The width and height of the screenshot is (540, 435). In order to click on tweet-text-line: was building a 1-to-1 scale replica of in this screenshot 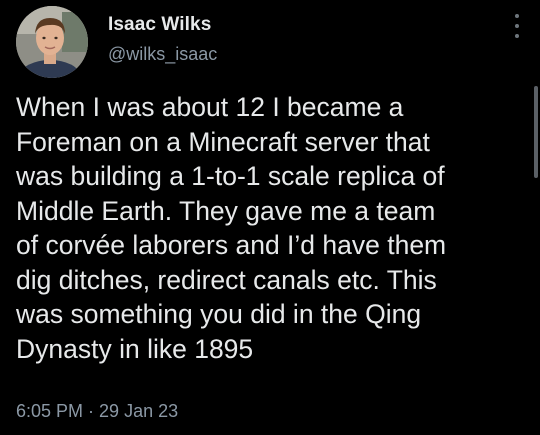, I will do `click(230, 176)`.